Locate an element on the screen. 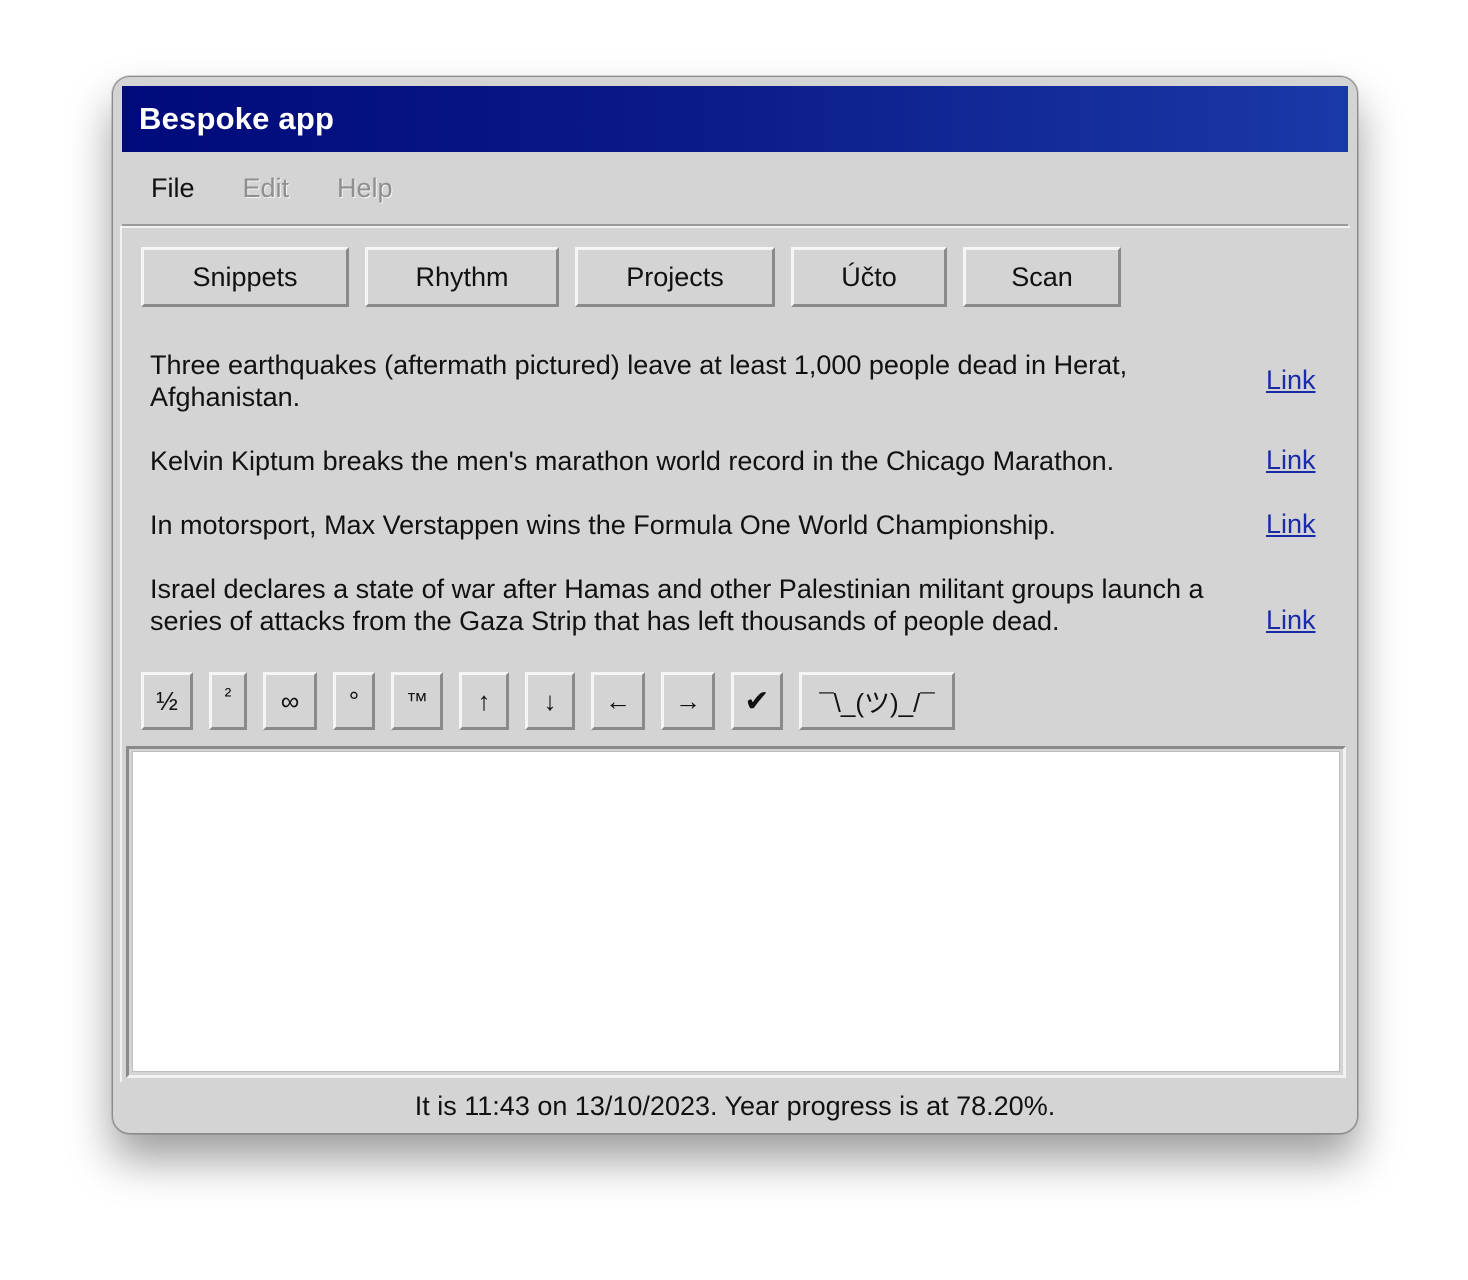  shrug-button: ¯\_(ツ)_/¯ is located at coordinates (877, 701).